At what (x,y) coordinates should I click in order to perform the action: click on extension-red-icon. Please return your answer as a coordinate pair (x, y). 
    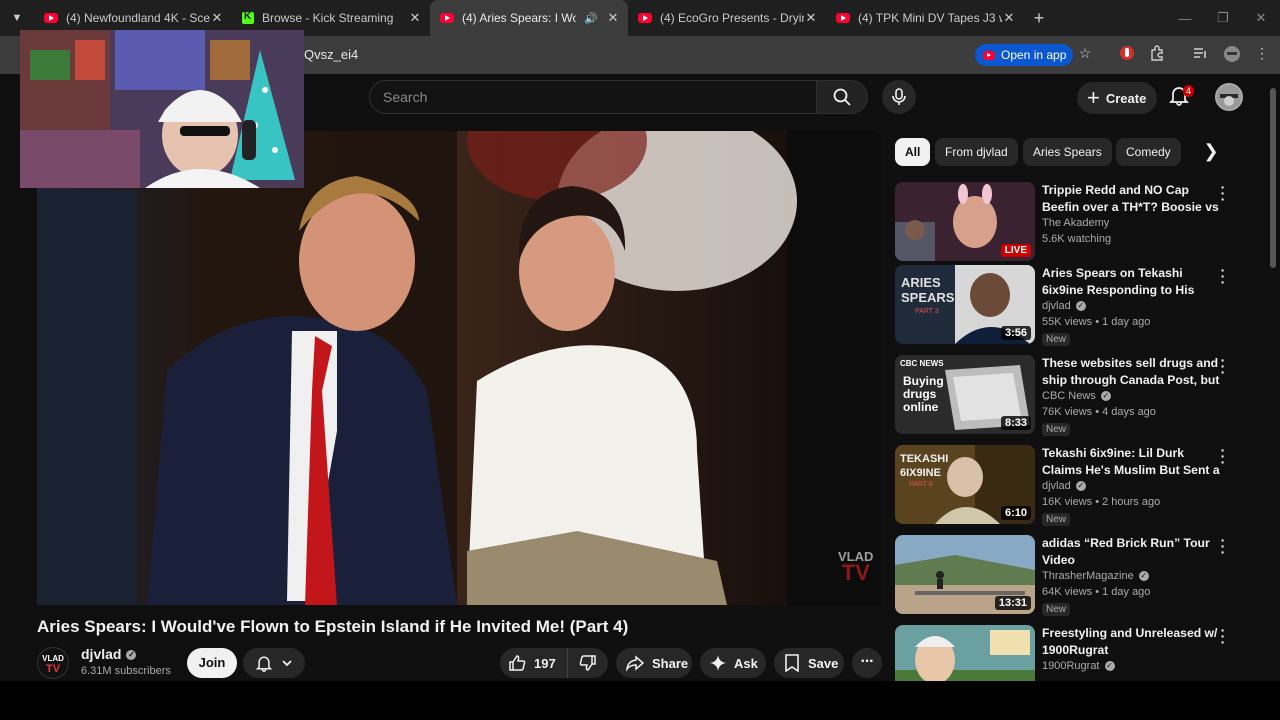
    Looking at the image, I should click on (1127, 54).